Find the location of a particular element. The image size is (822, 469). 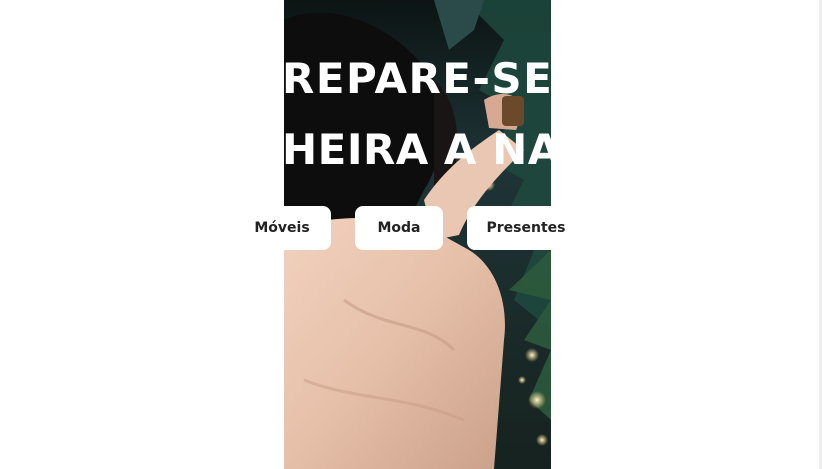

category-pill-moda: Moda is located at coordinates (399, 228).